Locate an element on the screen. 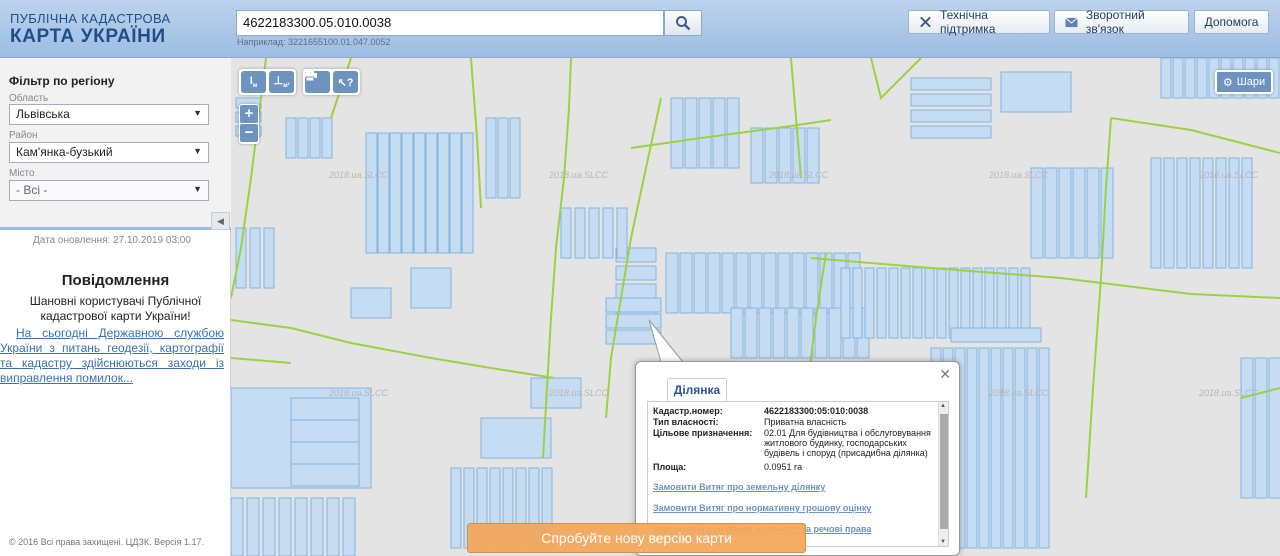  help-button: Допомога is located at coordinates (1231, 22).